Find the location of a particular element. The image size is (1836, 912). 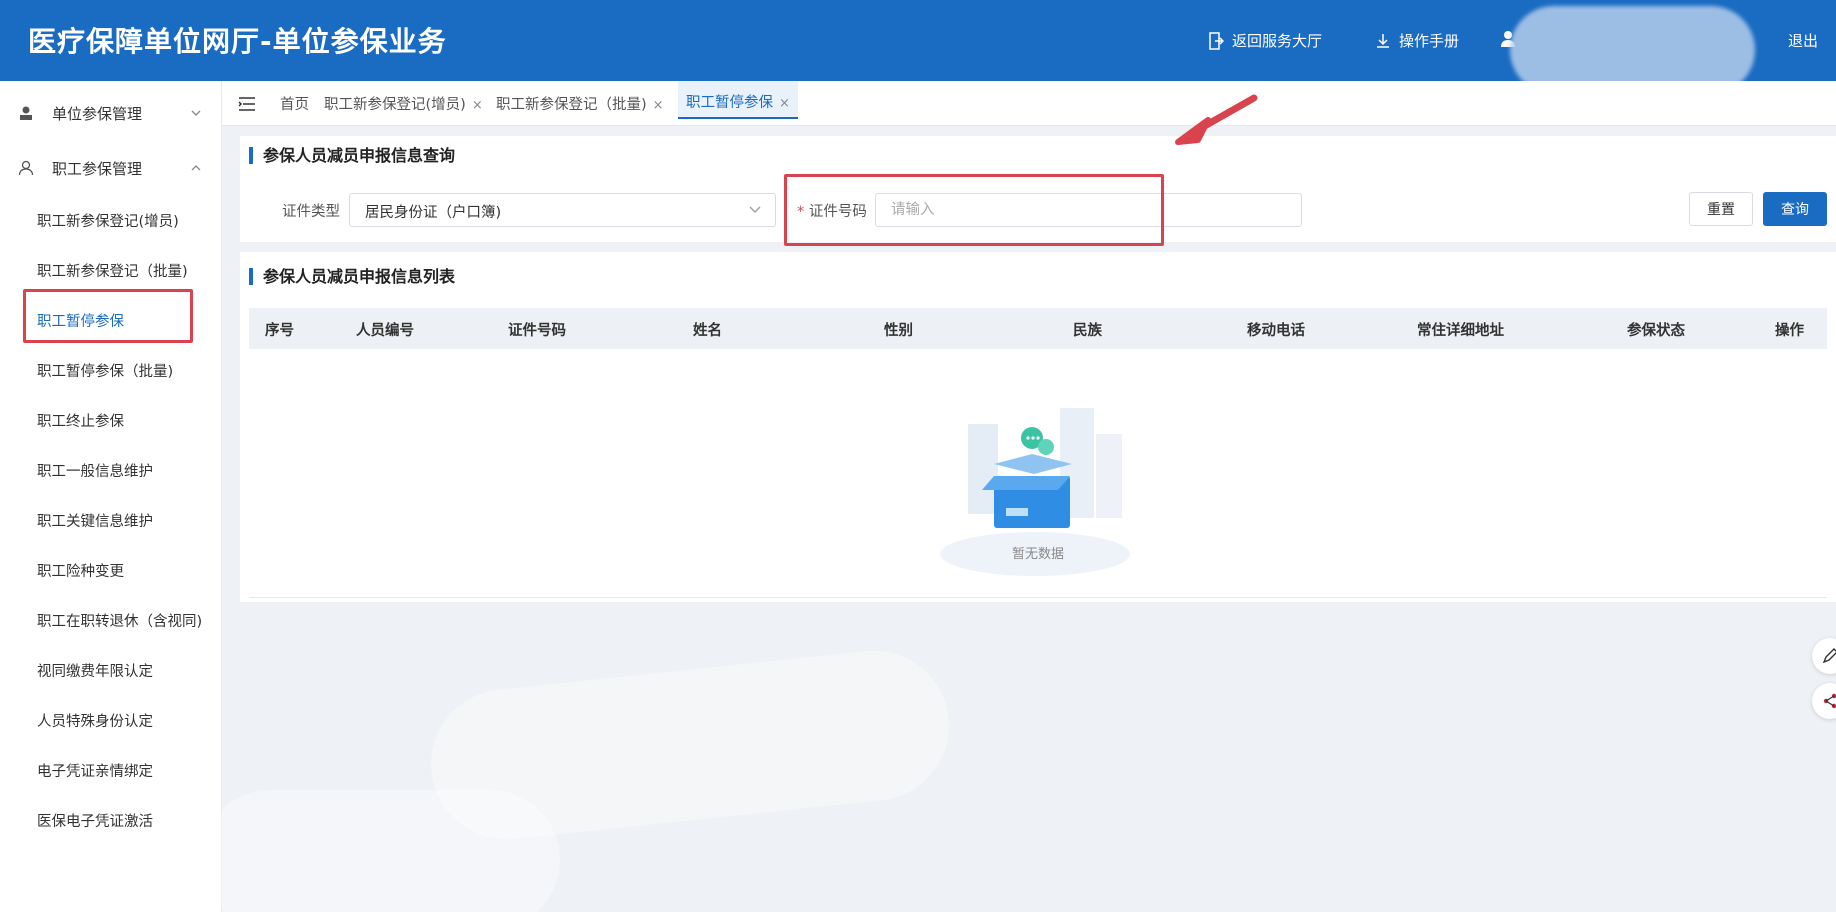

highlight-box-cert-no is located at coordinates (974, 210).